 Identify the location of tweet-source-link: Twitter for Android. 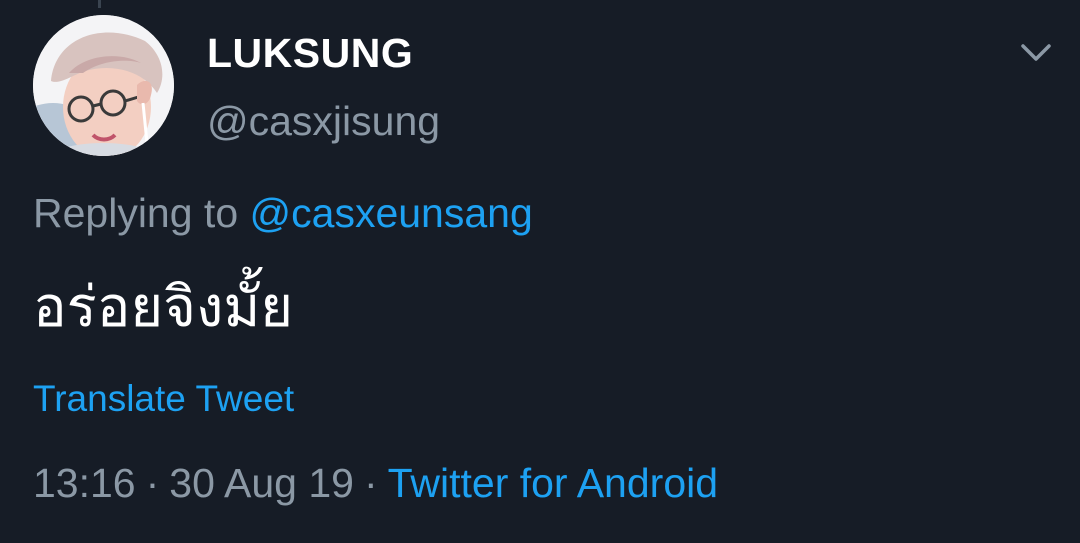
(553, 483).